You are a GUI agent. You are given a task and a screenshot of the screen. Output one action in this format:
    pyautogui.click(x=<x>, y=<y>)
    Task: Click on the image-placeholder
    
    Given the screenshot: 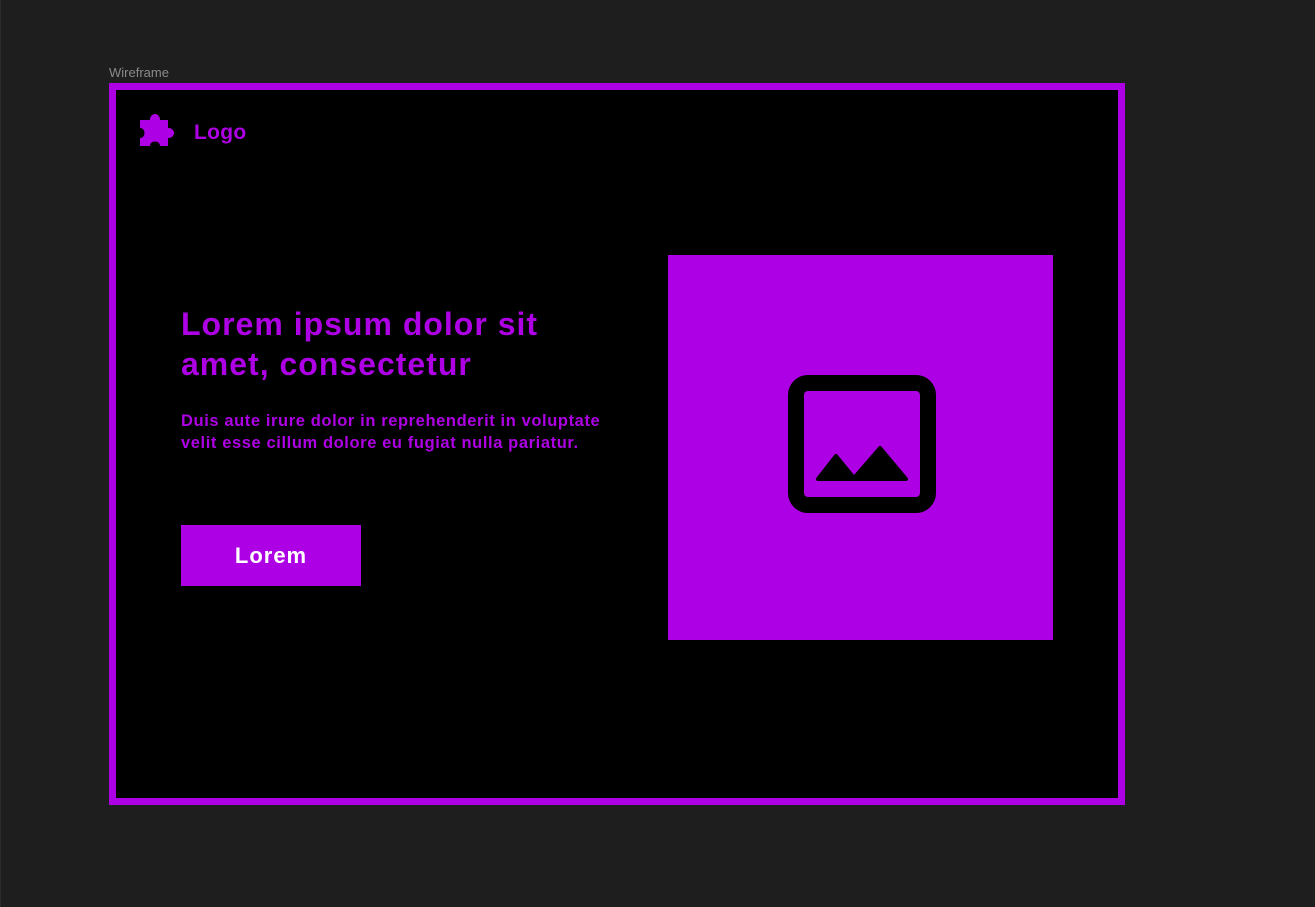 What is the action you would take?
    pyautogui.click(x=860, y=447)
    